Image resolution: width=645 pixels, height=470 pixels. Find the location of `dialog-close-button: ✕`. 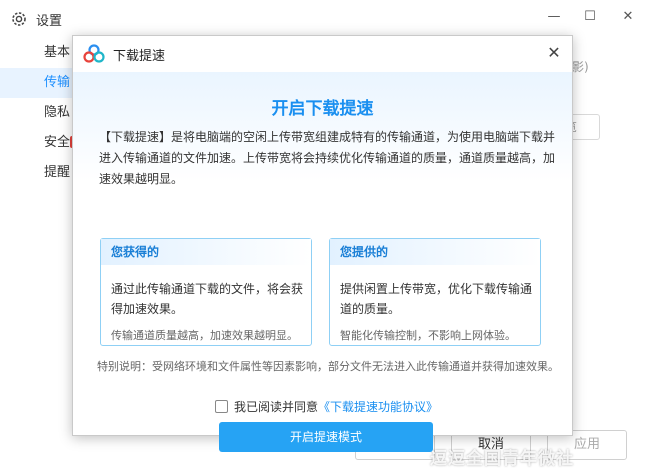

dialog-close-button: ✕ is located at coordinates (554, 53).